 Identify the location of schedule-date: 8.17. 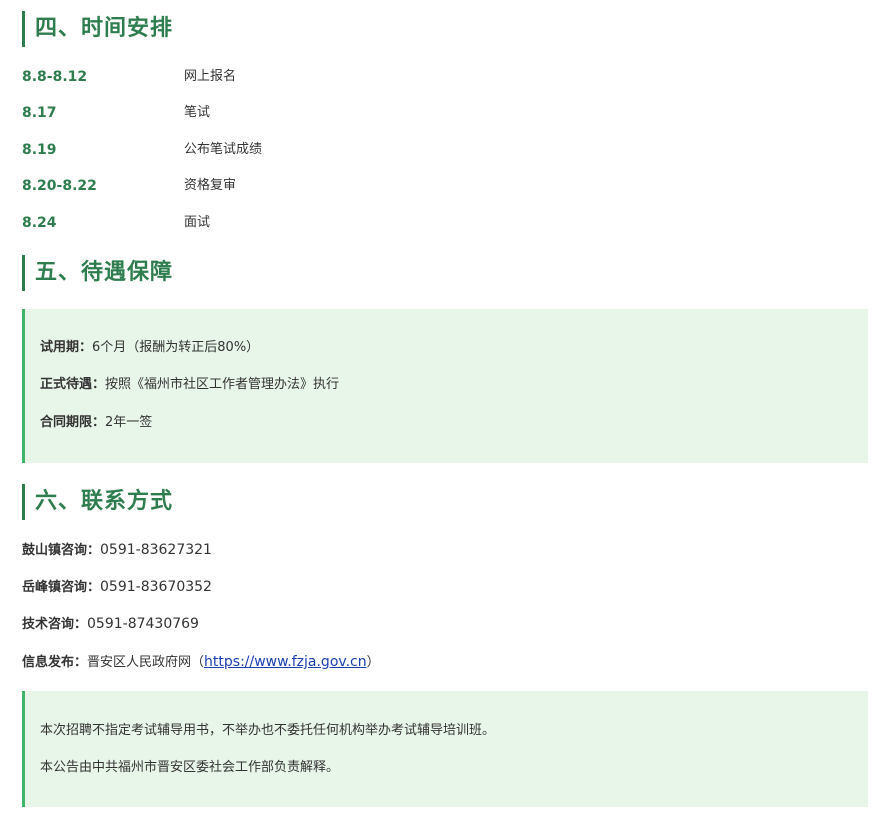
(39, 113).